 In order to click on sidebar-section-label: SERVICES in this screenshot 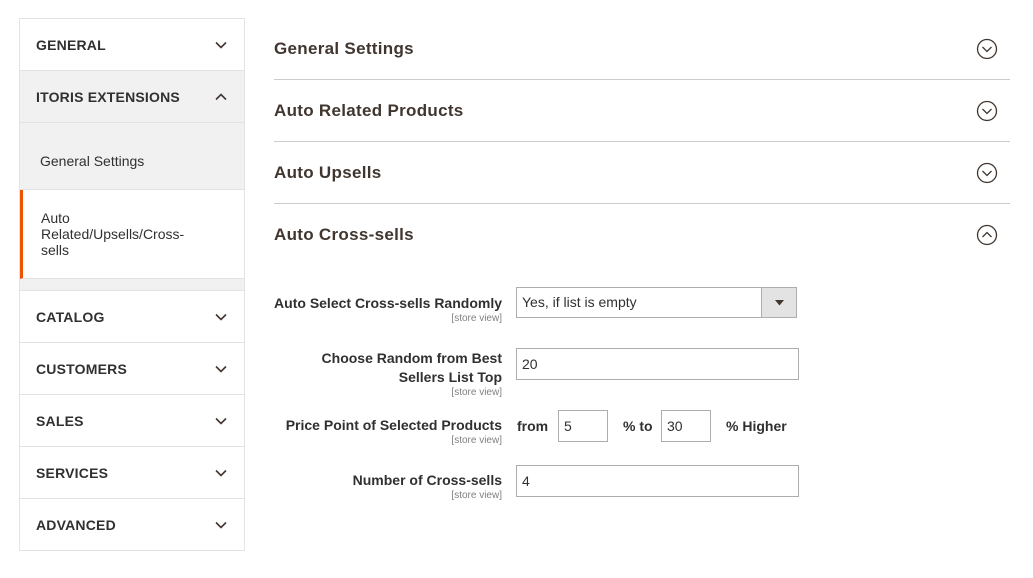, I will do `click(72, 472)`.